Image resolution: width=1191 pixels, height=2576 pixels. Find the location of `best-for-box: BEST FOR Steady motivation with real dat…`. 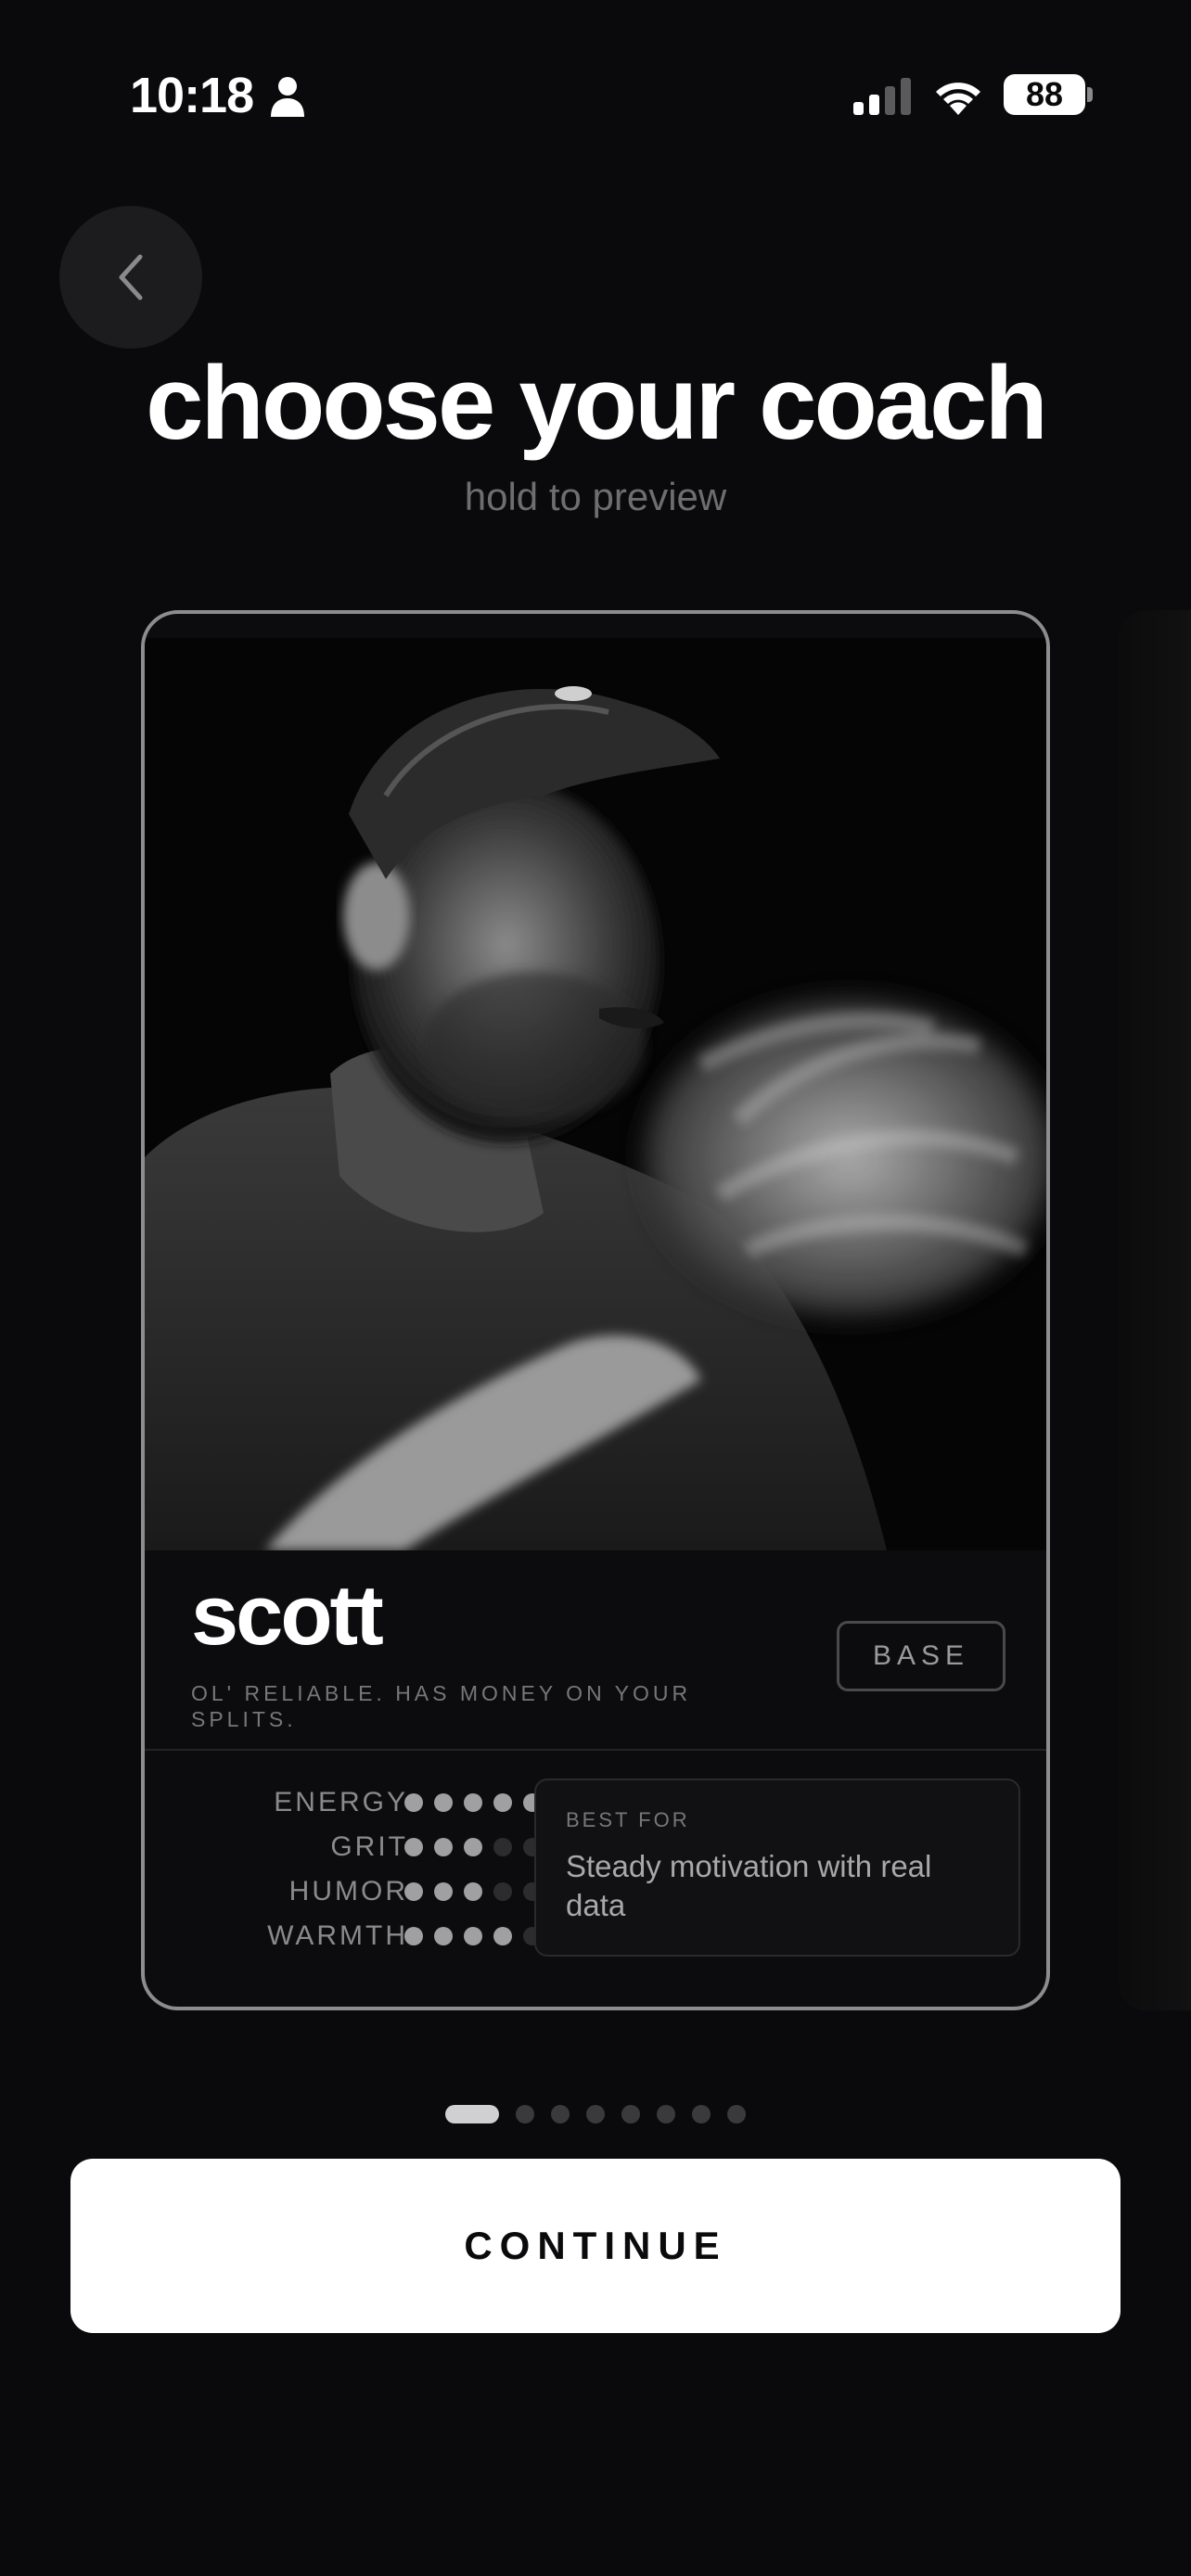

best-for-box: BEST FOR Steady motivation with real dat… is located at coordinates (777, 1868).